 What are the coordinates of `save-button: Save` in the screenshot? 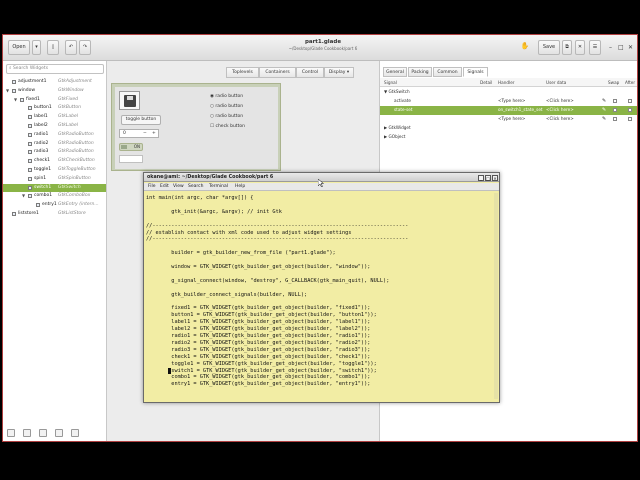 It's located at (549, 47).